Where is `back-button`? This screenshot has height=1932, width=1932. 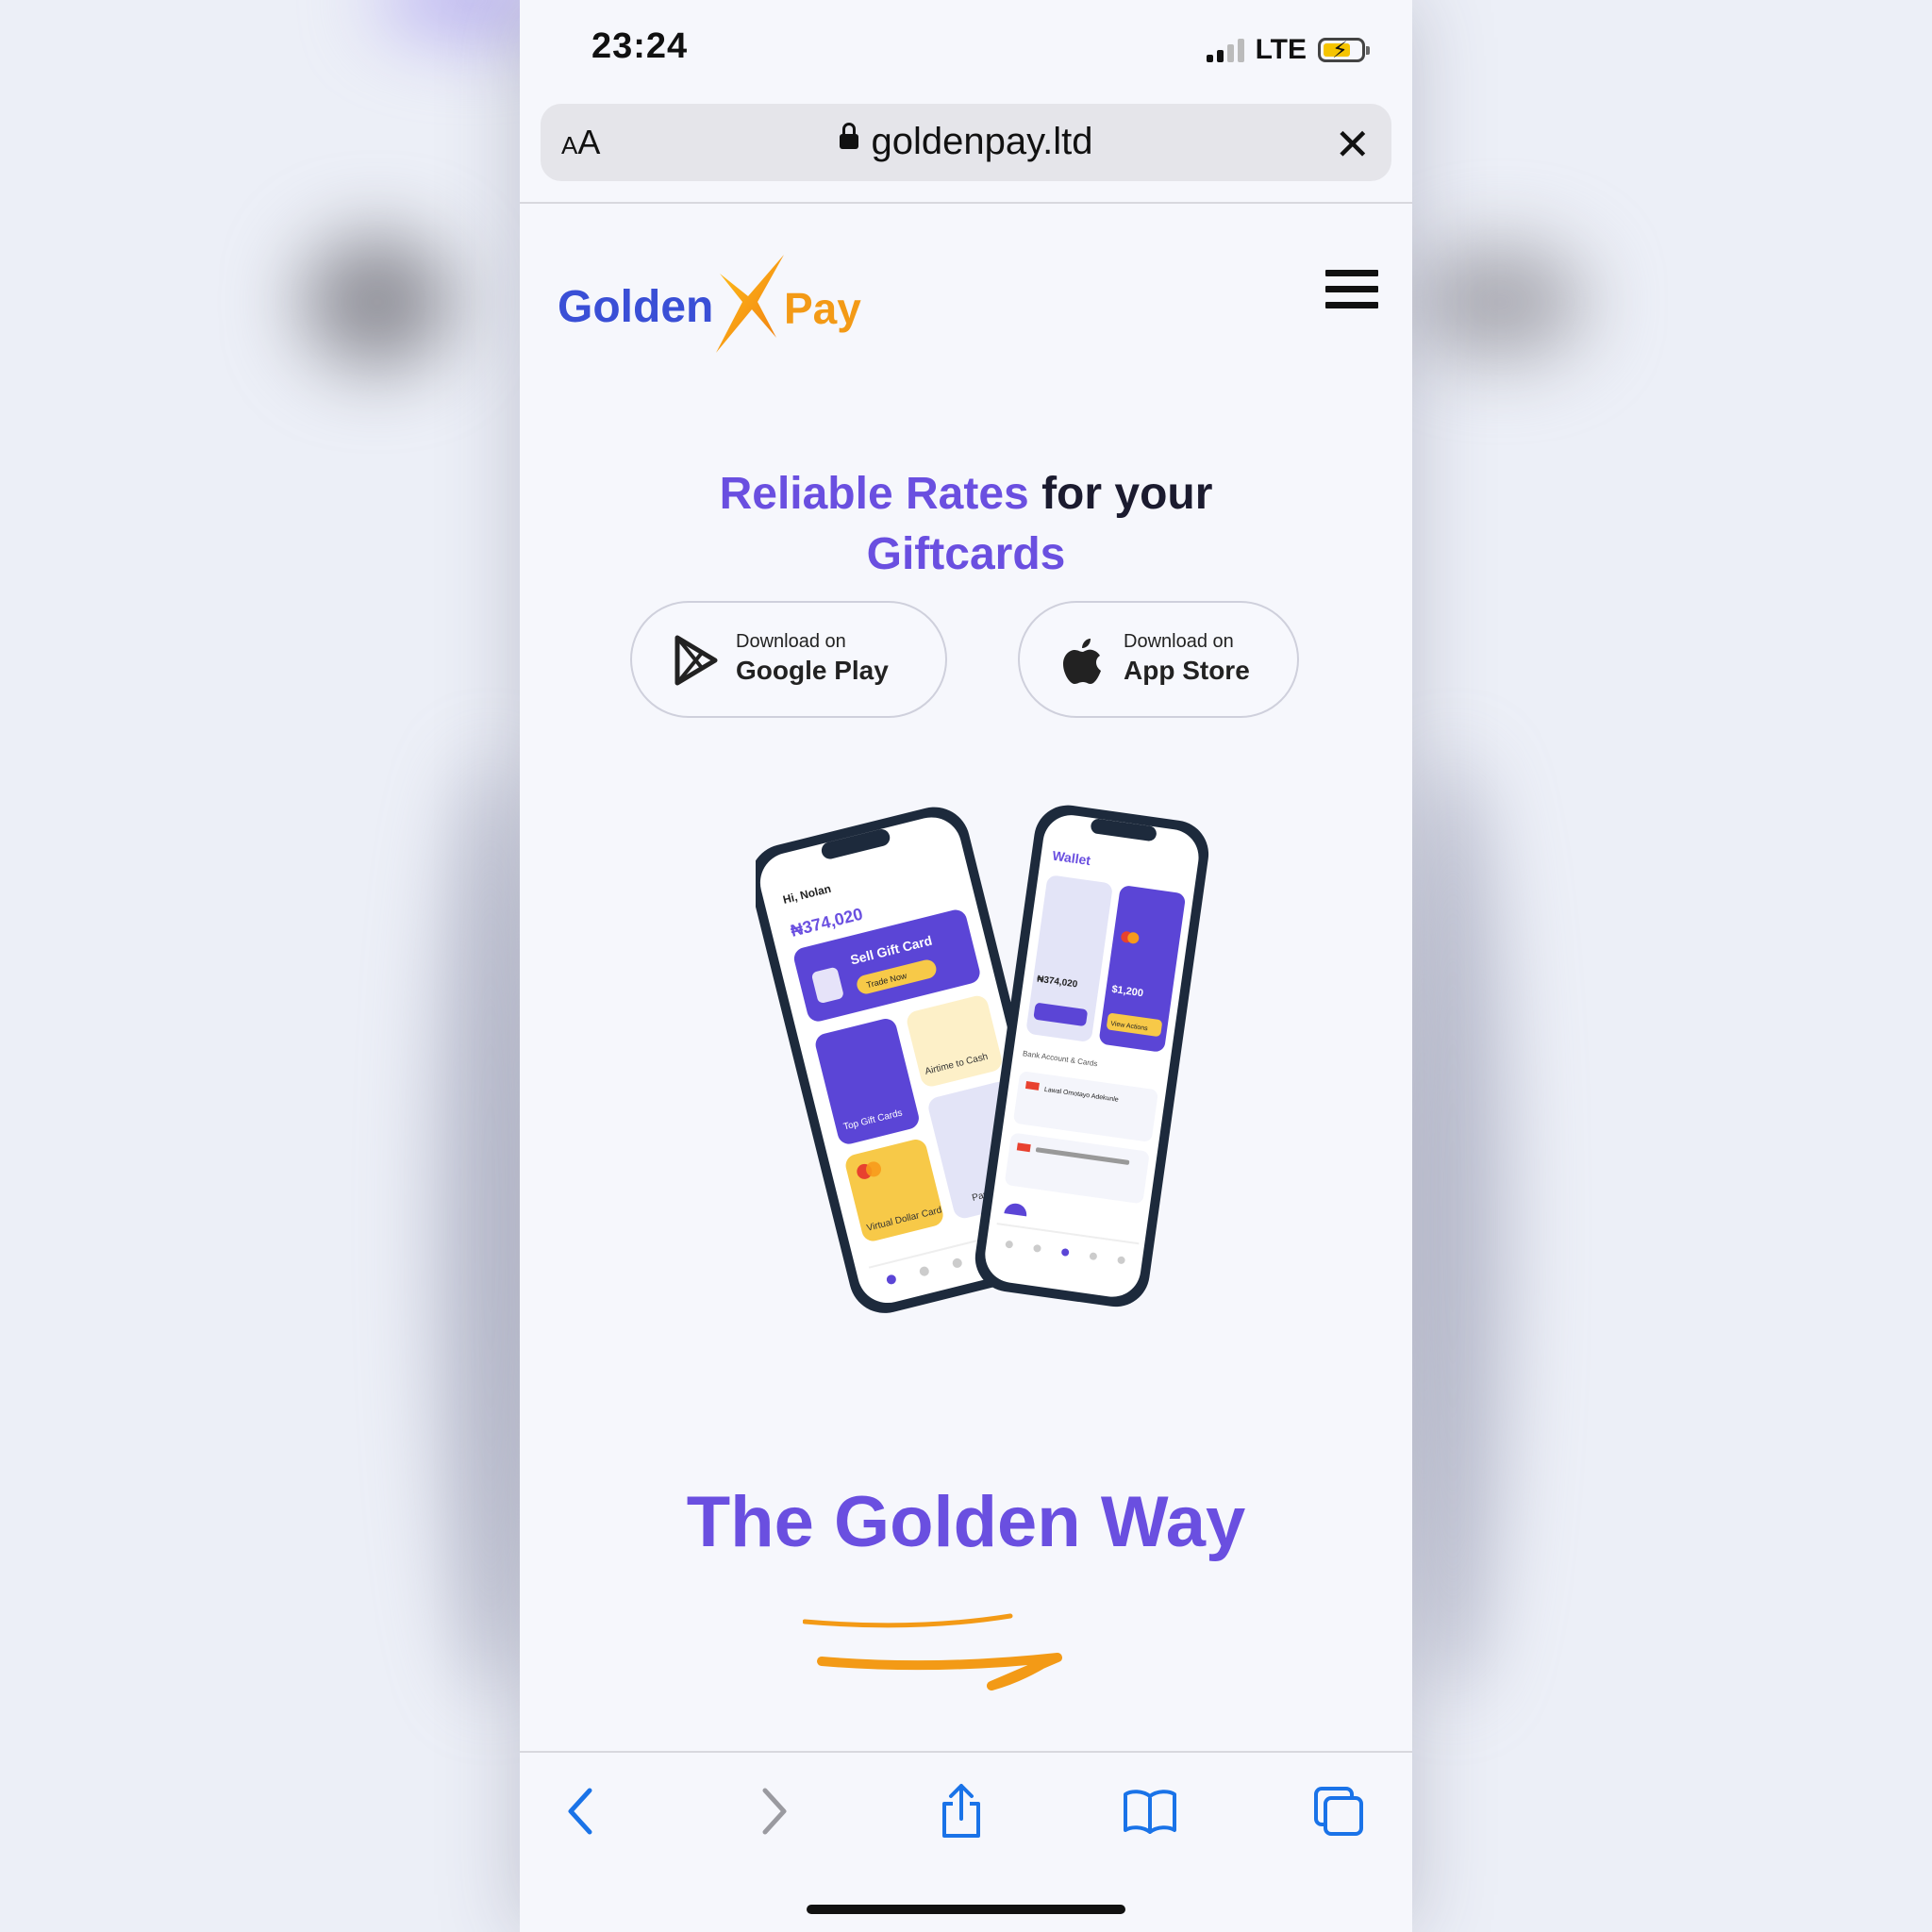
back-button is located at coordinates (582, 1812).